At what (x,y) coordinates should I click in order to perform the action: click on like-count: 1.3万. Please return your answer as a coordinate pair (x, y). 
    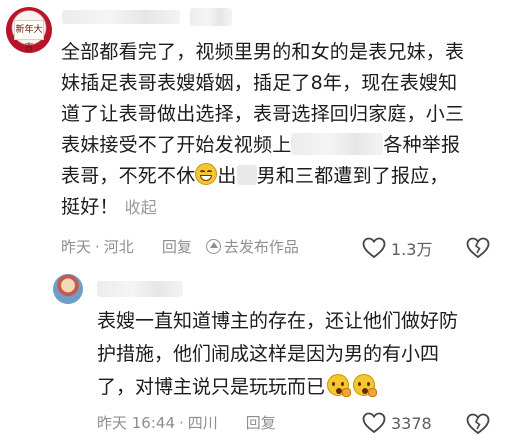
    Looking at the image, I should click on (412, 249).